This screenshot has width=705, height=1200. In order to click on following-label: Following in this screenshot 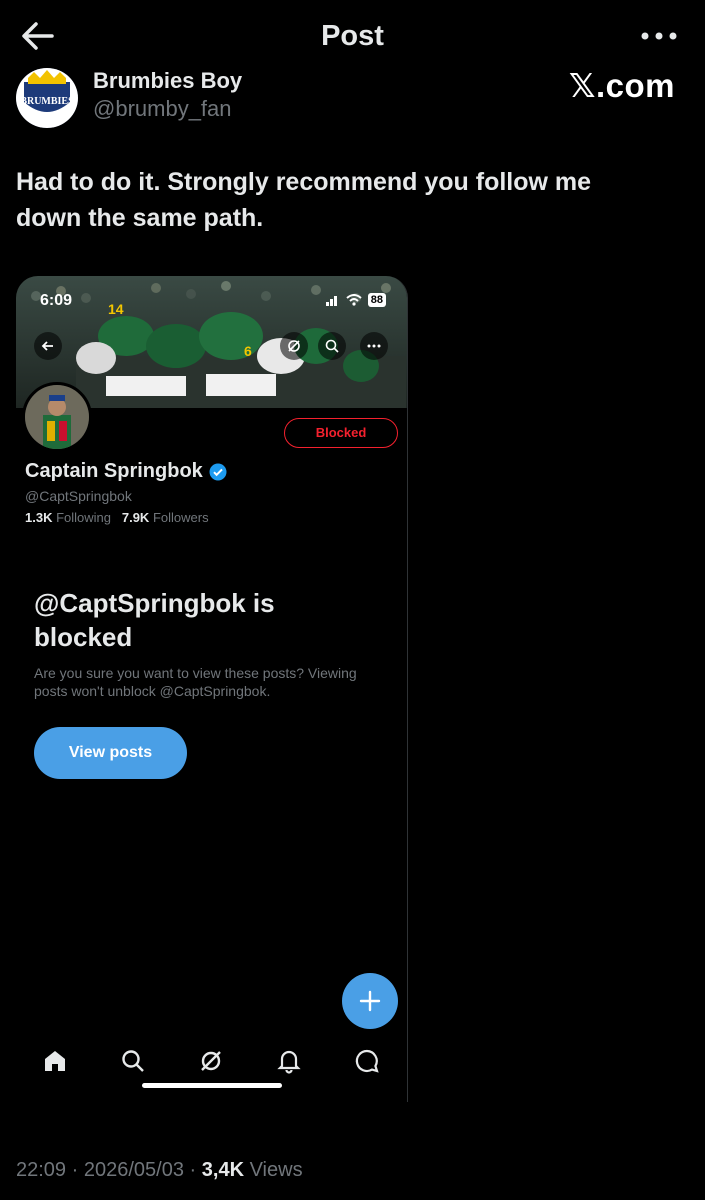, I will do `click(83, 517)`.